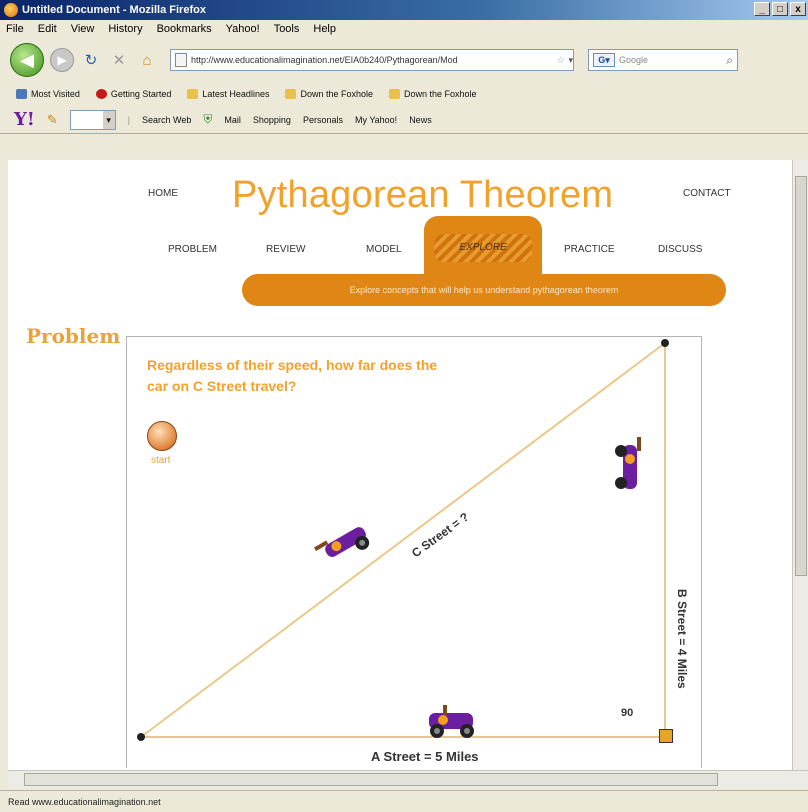 This screenshot has width=808, height=812. I want to click on bookmark-label: Most Visited, so click(55, 94).